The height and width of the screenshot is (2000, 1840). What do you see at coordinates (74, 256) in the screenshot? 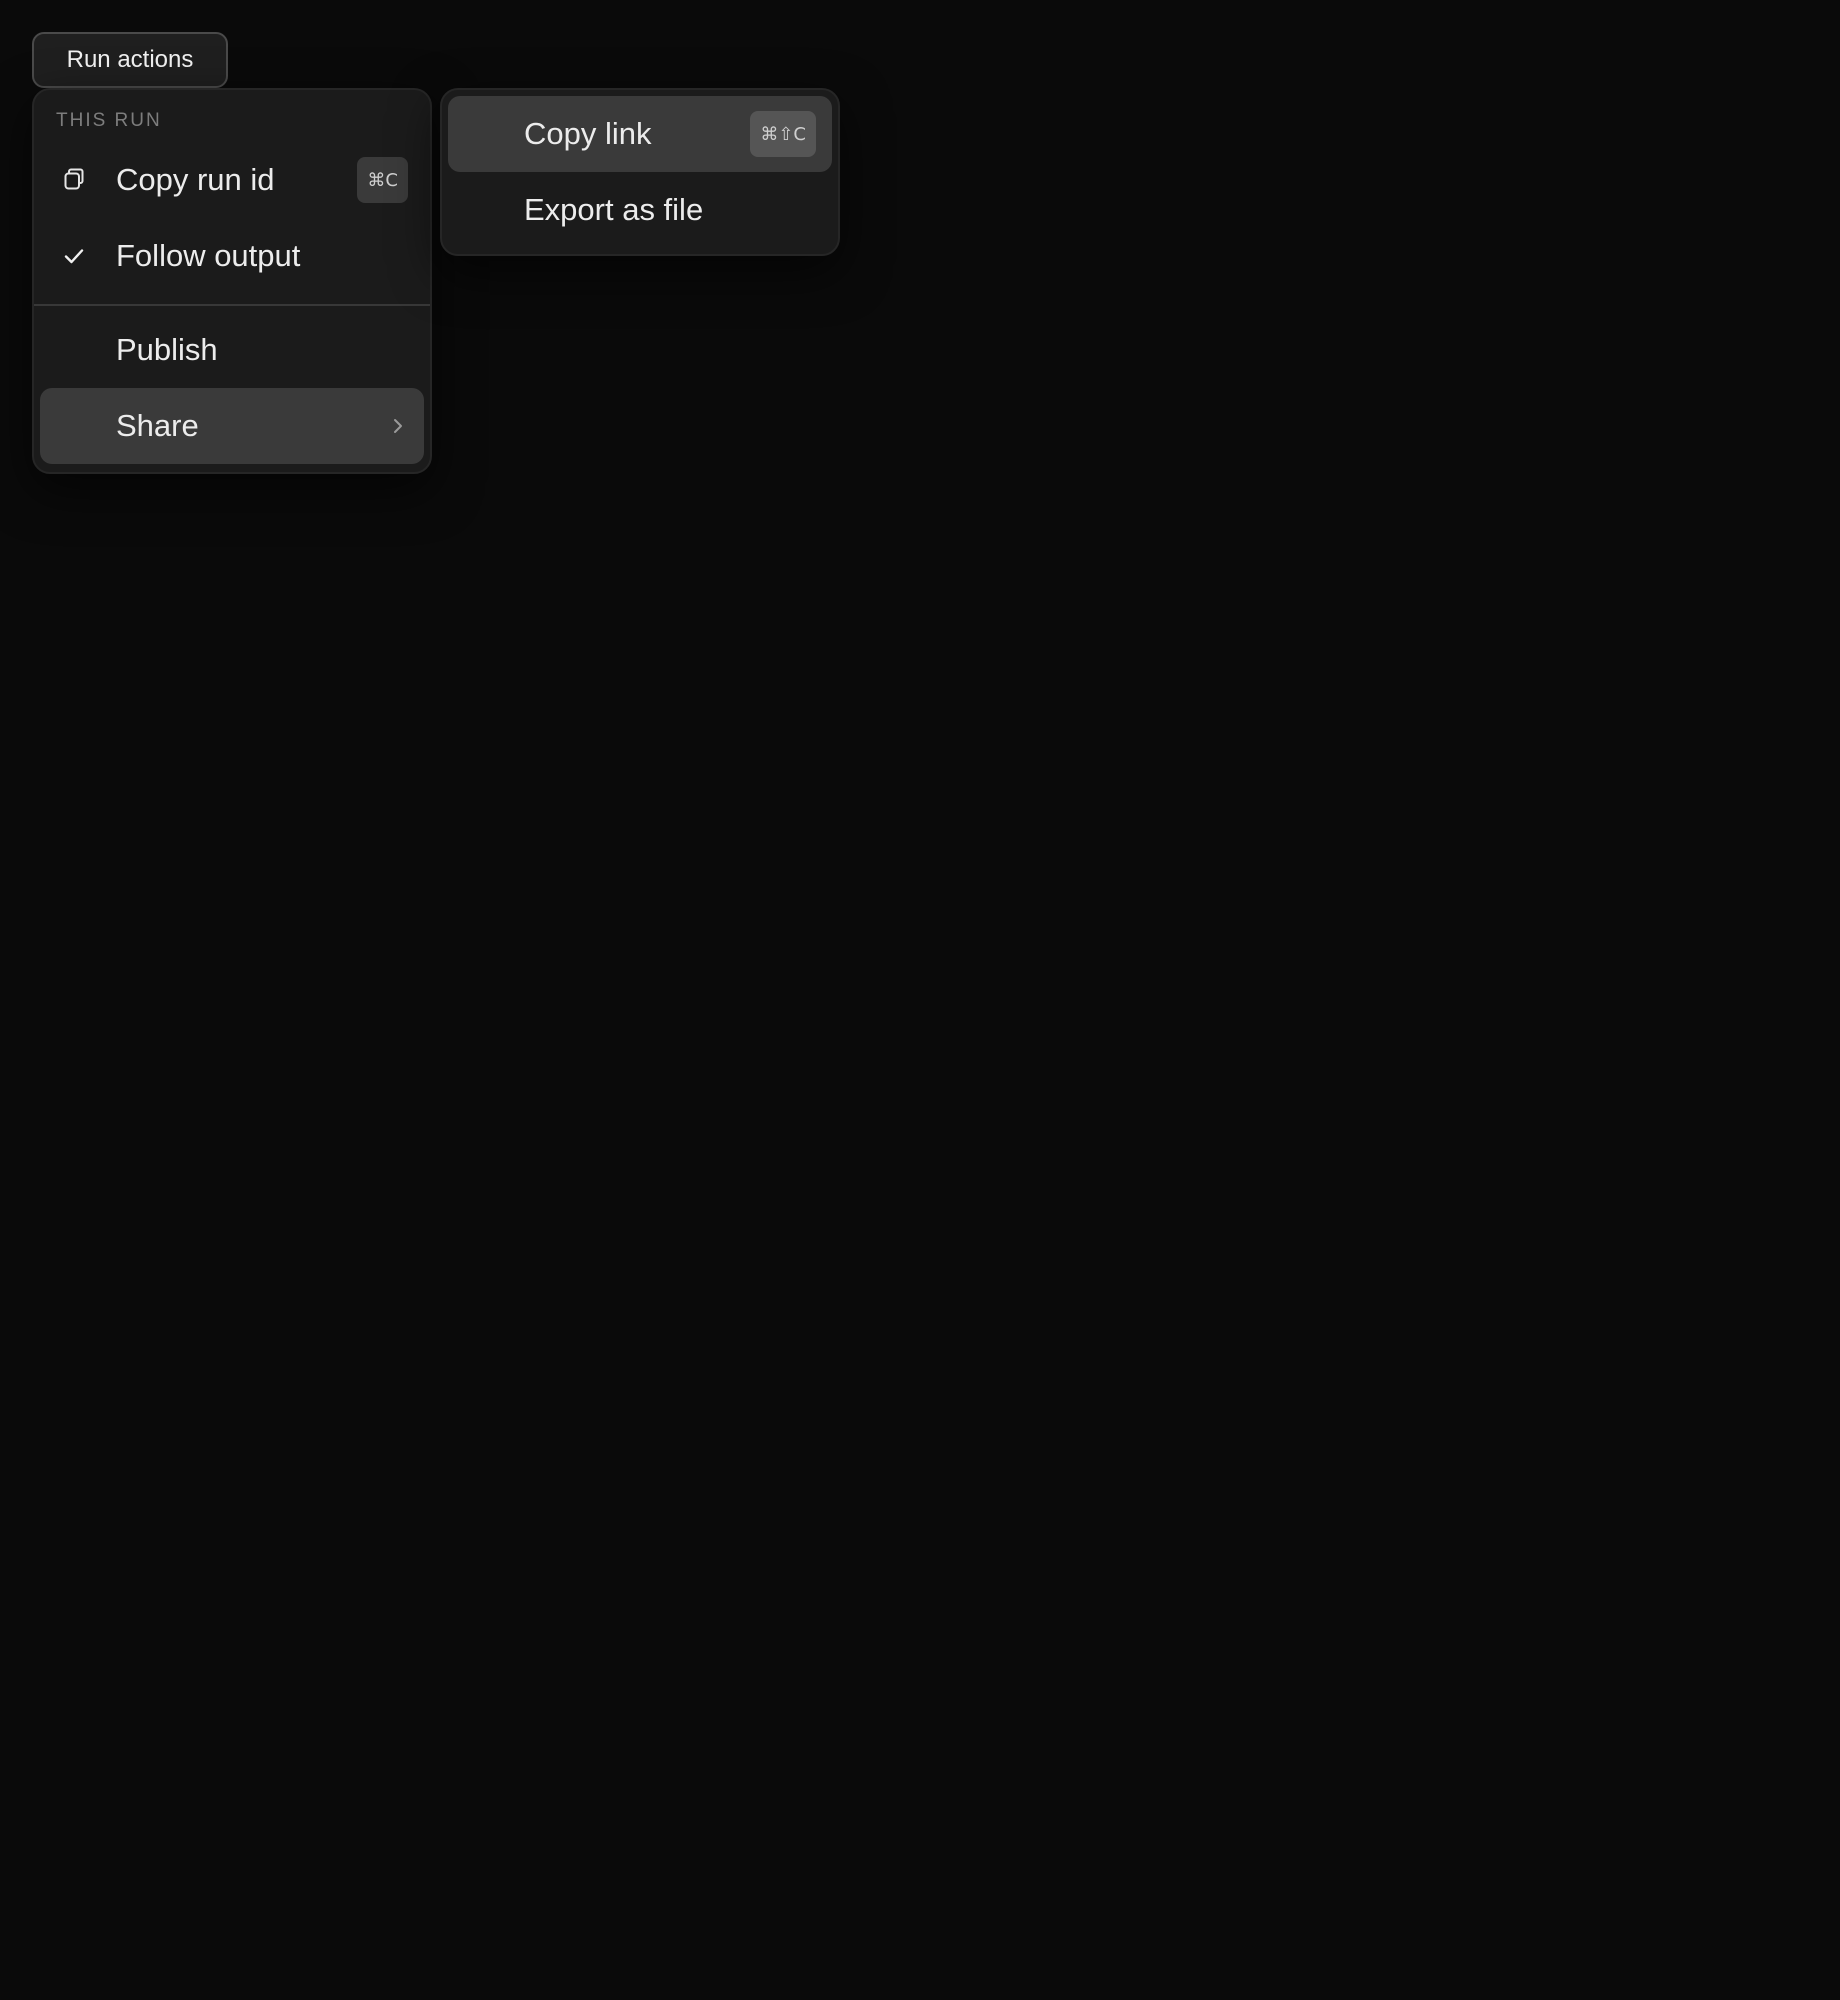
I see `check-icon` at bounding box center [74, 256].